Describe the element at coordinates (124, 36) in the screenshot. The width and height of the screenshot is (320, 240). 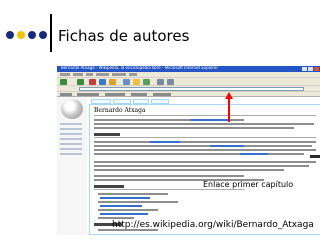
I see `slide-title: Fichas de autores` at that location.